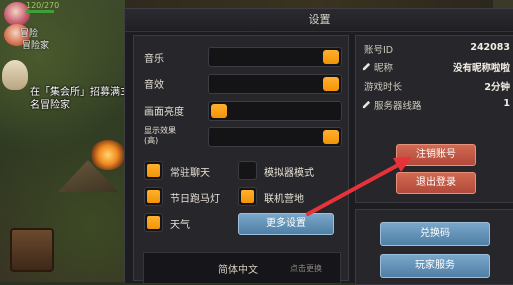  Describe the element at coordinates (43, 5) in the screenshot. I see `hp-text: 120/270` at that location.